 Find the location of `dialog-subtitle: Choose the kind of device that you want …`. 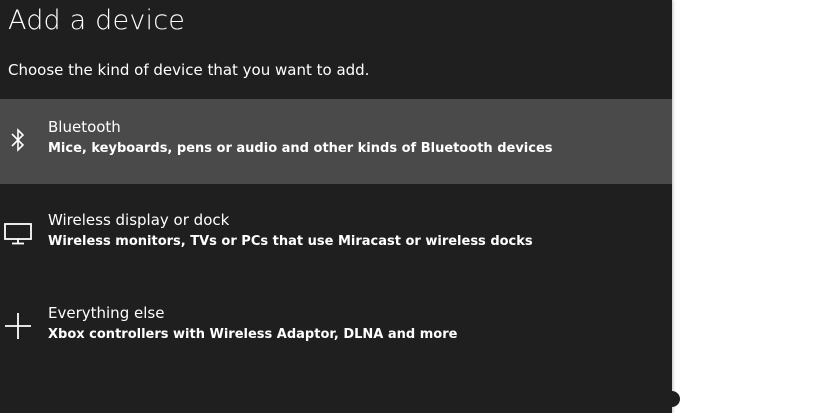

dialog-subtitle: Choose the kind of device that you want … is located at coordinates (189, 70).